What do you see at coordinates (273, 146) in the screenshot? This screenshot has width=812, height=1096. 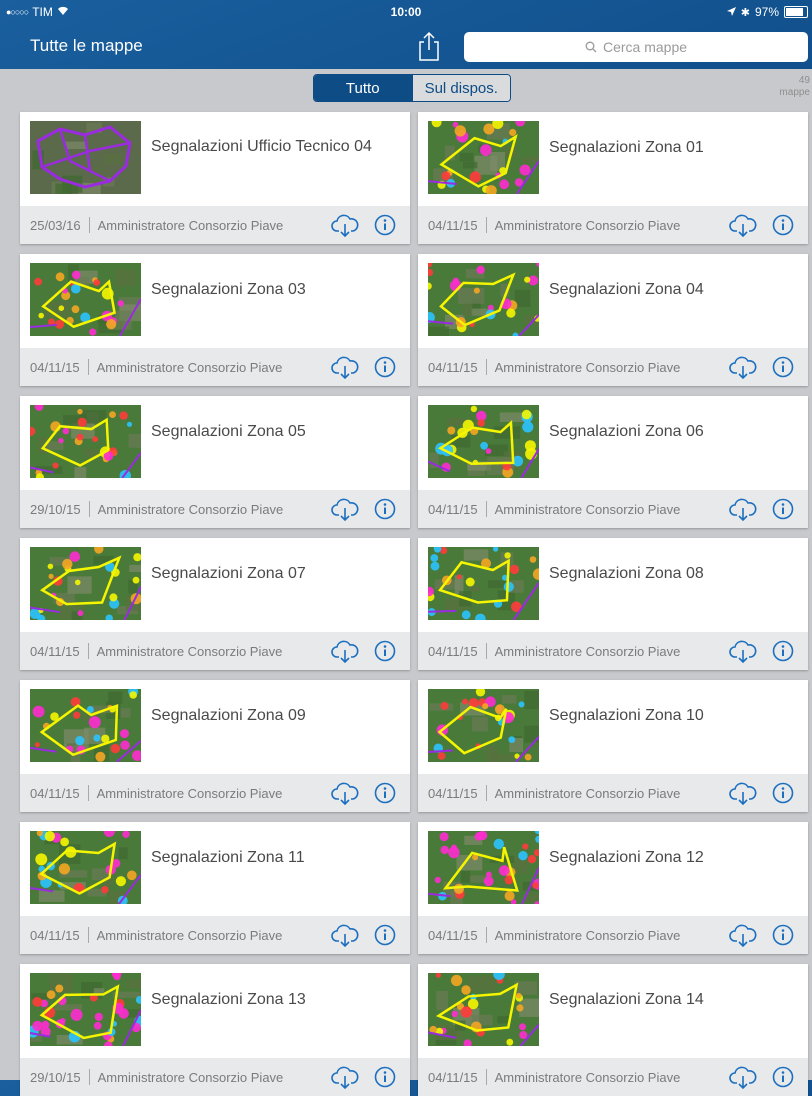 I see `map-title: Segnalazioni Ufficio Tecnico 04` at bounding box center [273, 146].